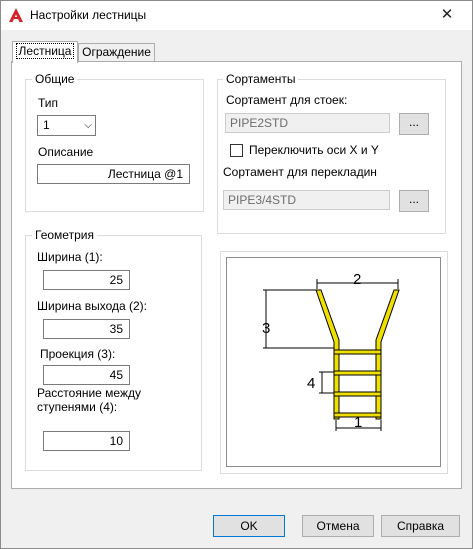 This screenshot has width=473, height=549. I want to click on step-spacing-label: Расстояние между ступенями (4):, so click(89, 400).